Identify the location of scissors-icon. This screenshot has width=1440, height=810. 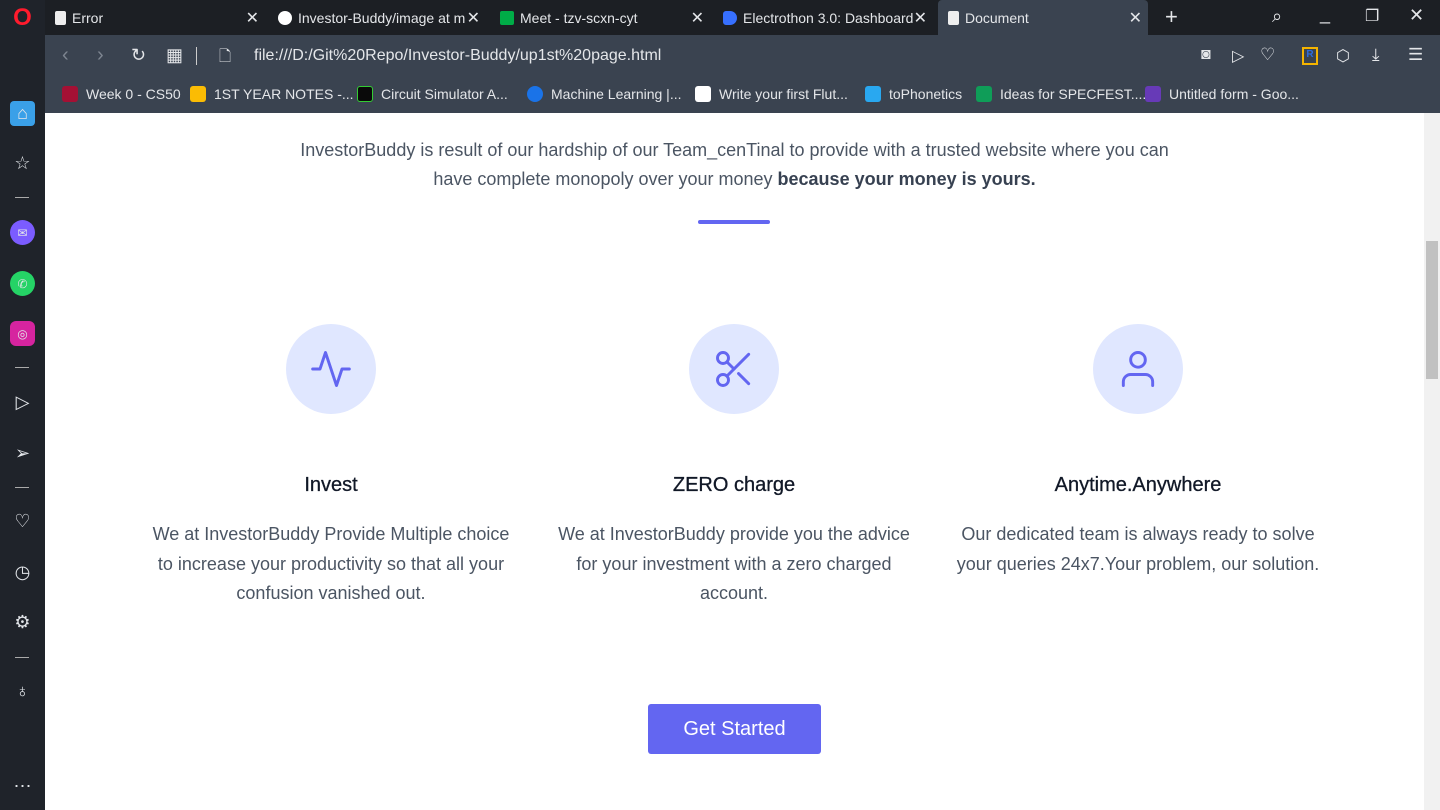
(734, 369).